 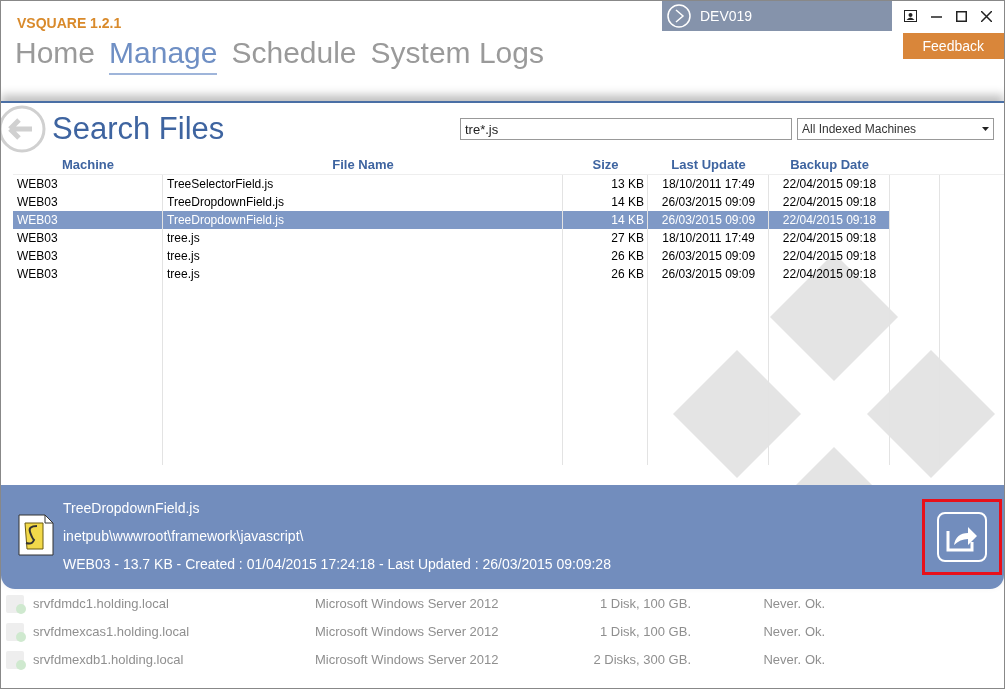 What do you see at coordinates (641, 660) in the screenshot?
I see `server-disks: 2 Disks, 300 GB.` at bounding box center [641, 660].